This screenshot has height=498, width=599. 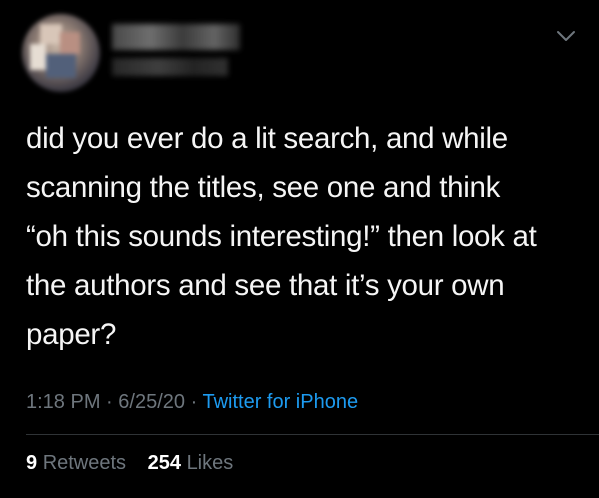 I want to click on avatar, so click(x=61, y=53).